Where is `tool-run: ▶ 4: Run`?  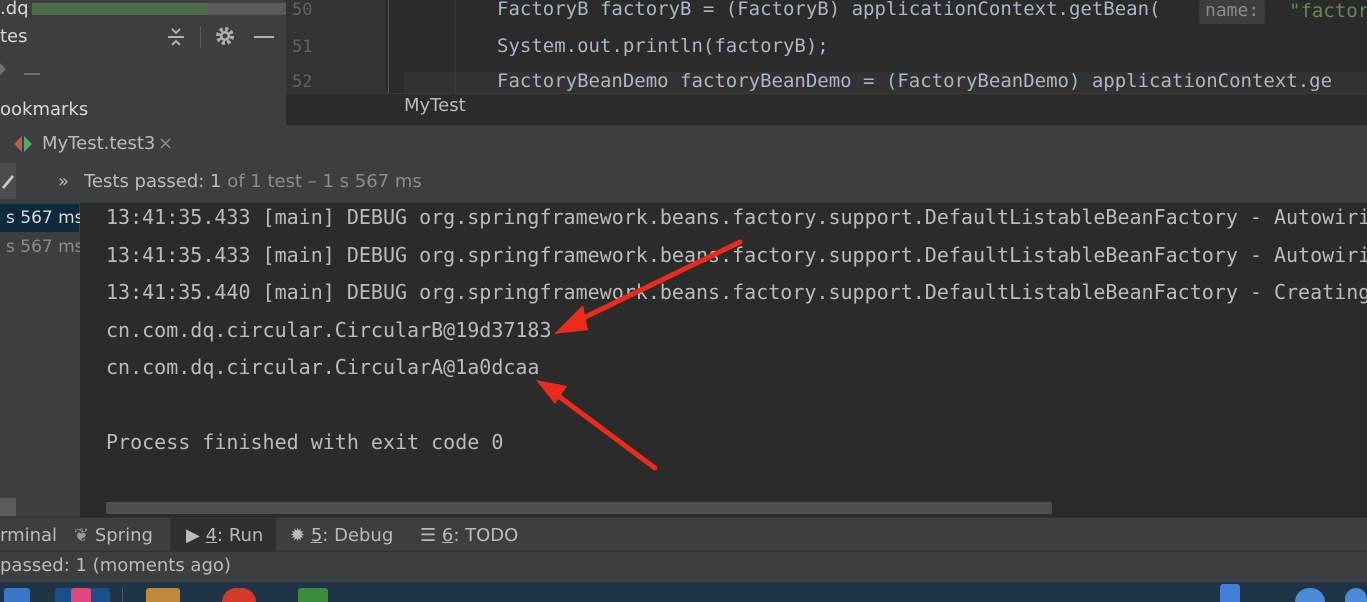 tool-run: ▶ 4: Run is located at coordinates (224, 535).